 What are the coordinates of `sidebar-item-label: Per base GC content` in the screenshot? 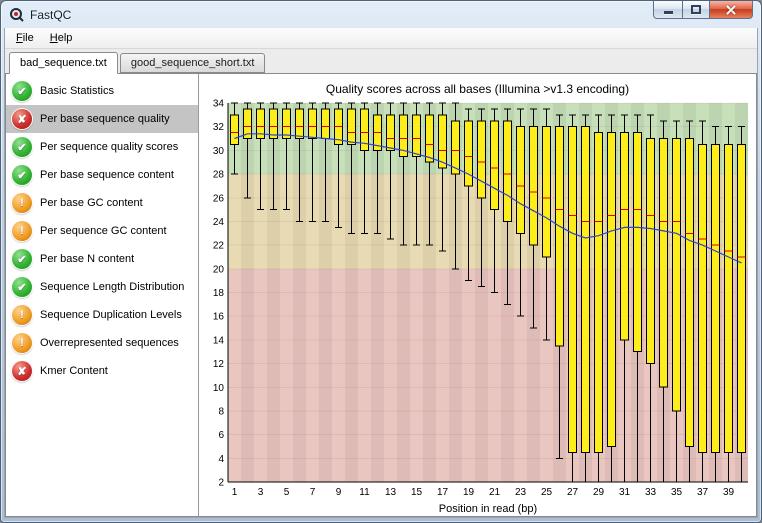 It's located at (91, 203).